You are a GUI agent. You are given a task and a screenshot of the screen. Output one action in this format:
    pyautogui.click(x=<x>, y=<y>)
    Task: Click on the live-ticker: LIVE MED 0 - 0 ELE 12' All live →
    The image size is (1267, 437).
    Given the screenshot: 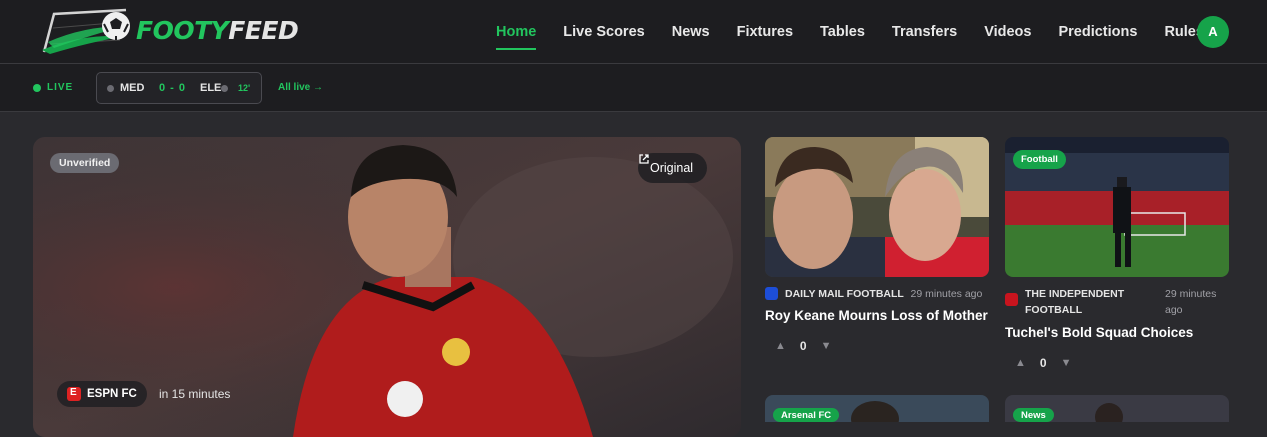 What is the action you would take?
    pyautogui.click(x=633, y=88)
    